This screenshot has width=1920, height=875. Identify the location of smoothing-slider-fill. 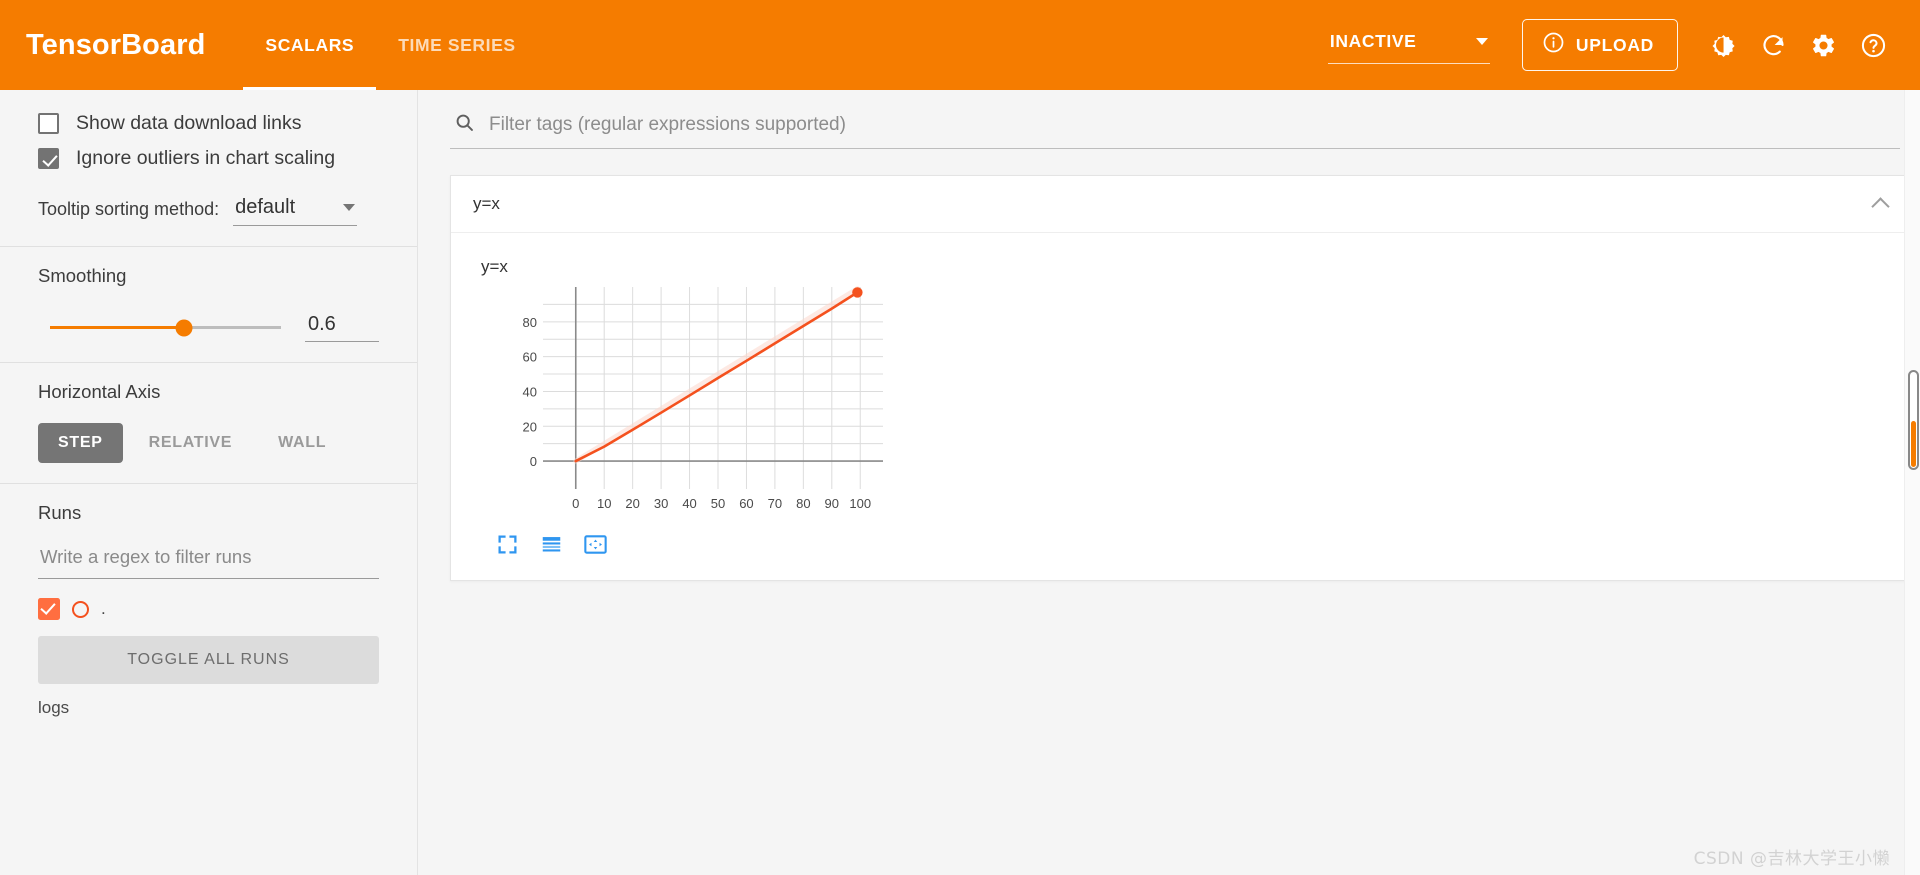
(117, 327).